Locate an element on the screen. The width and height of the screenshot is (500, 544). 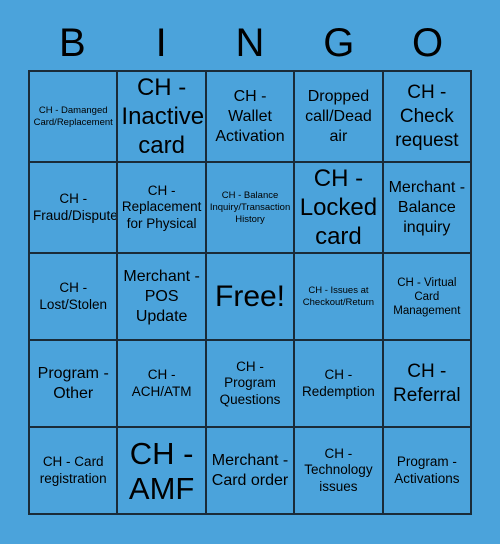
bingo-cell-label: CH - Card registration is located at coordinates (73, 470).